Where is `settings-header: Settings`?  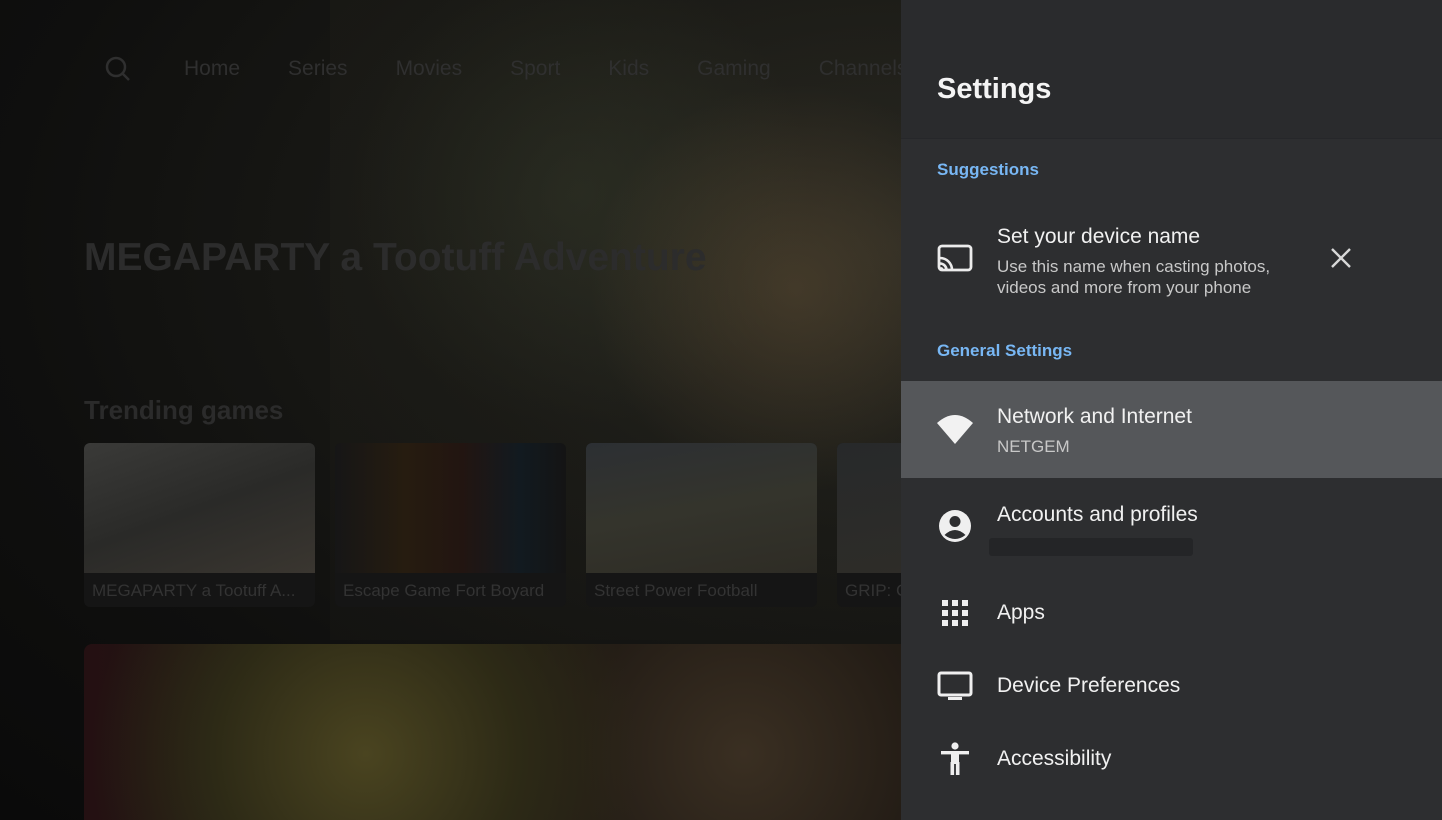 settings-header: Settings is located at coordinates (1171, 69).